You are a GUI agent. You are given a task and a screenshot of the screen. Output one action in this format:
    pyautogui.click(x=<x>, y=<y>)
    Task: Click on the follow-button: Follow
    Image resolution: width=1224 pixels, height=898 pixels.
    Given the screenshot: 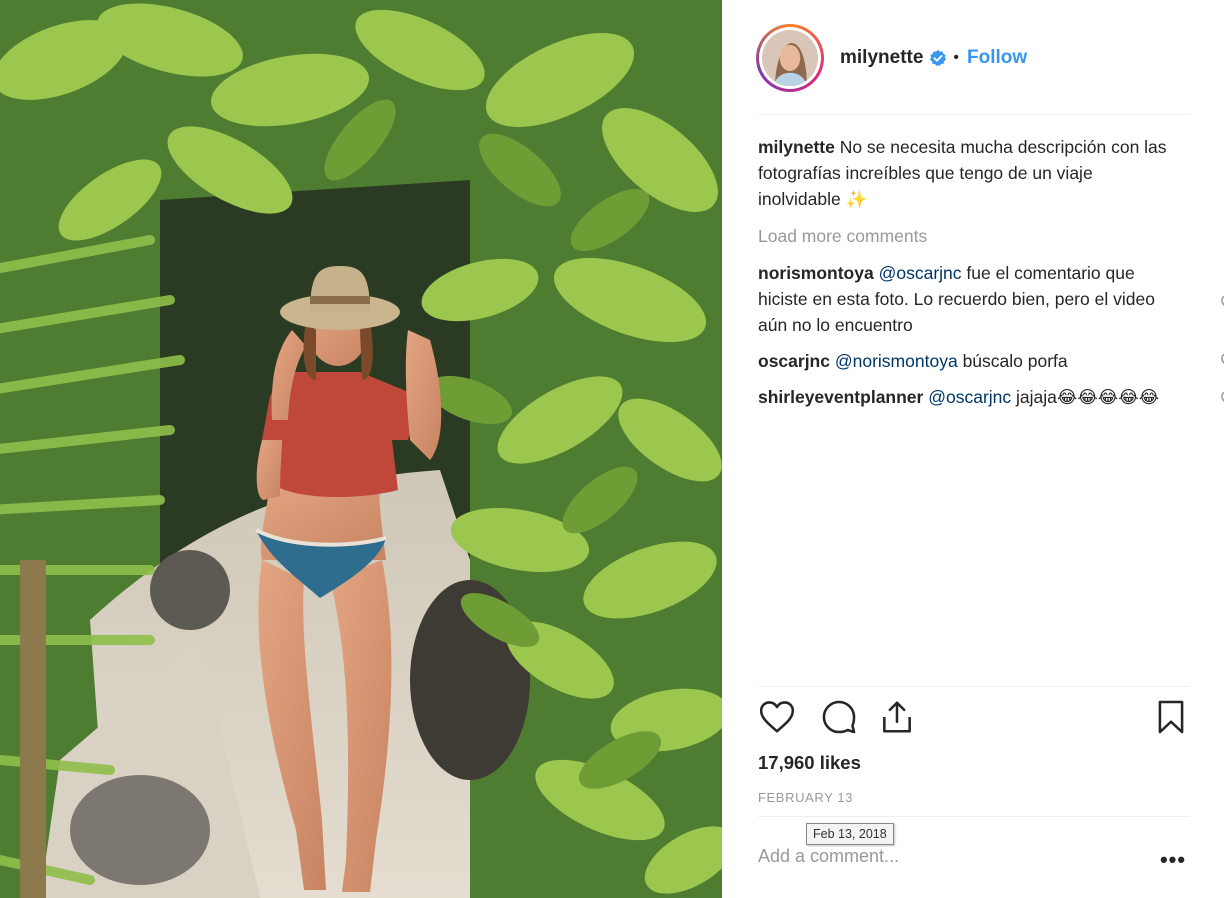 What is the action you would take?
    pyautogui.click(x=997, y=58)
    